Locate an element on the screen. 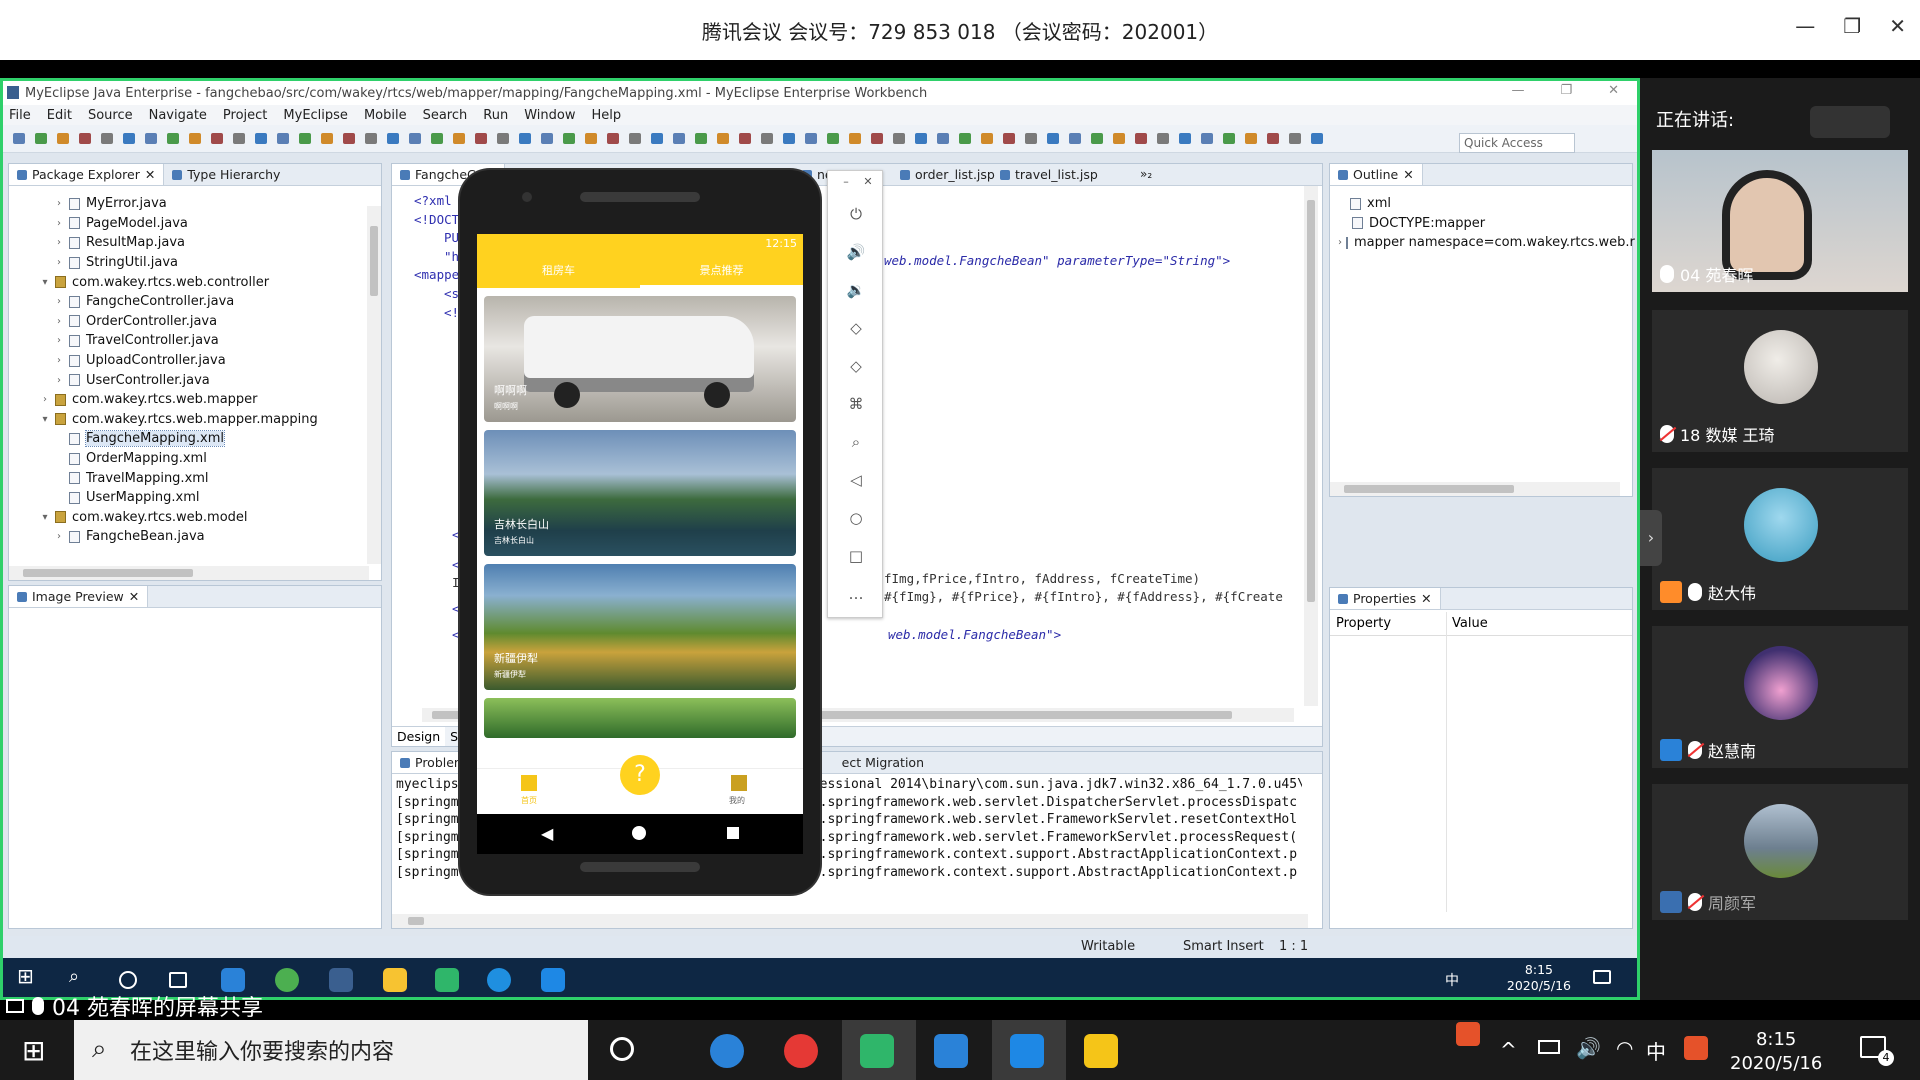 Image resolution: width=1920 pixels, height=1080 pixels. tree-item: ▾ com.wakey.rtcs.web.mapper.mapping is located at coordinates (187, 420).